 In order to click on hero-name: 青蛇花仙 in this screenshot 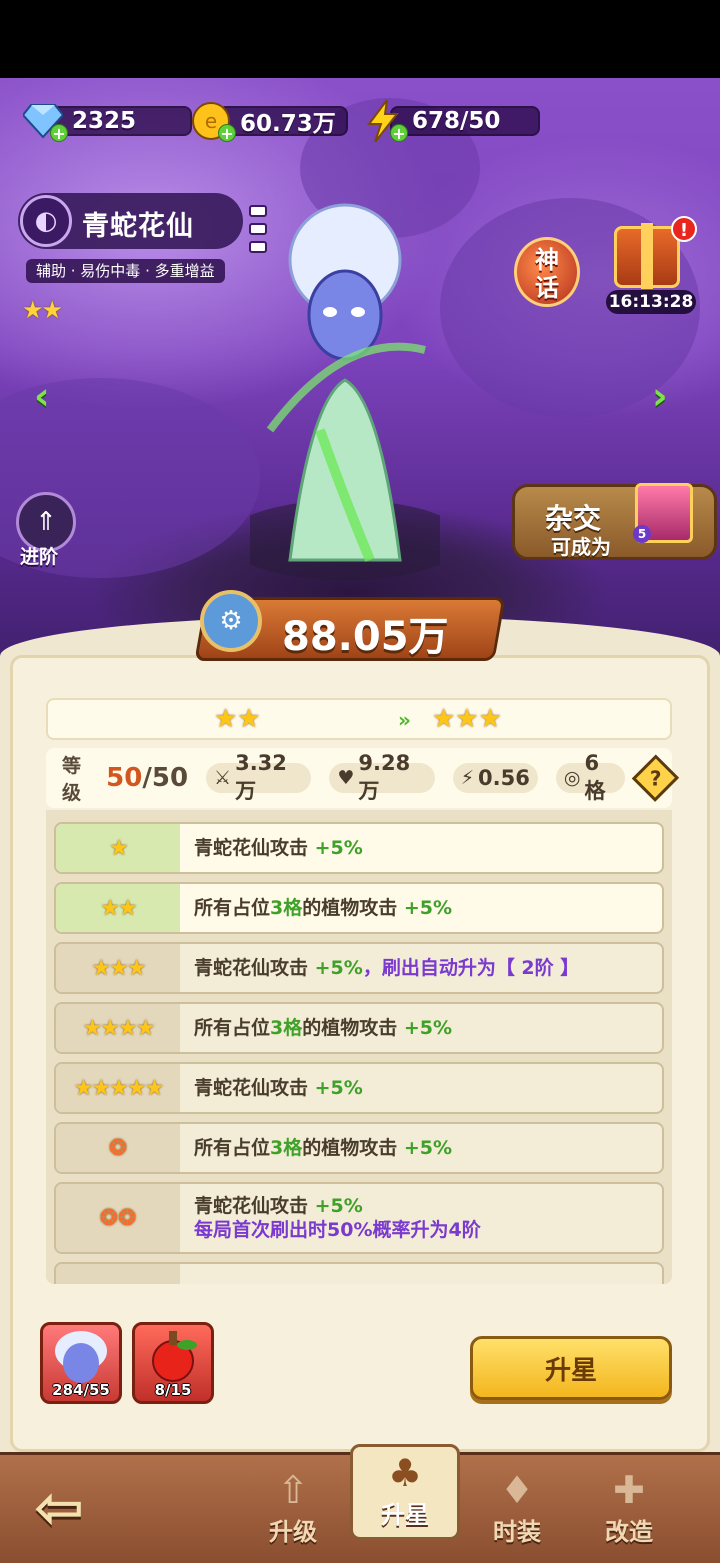, I will do `click(138, 226)`.